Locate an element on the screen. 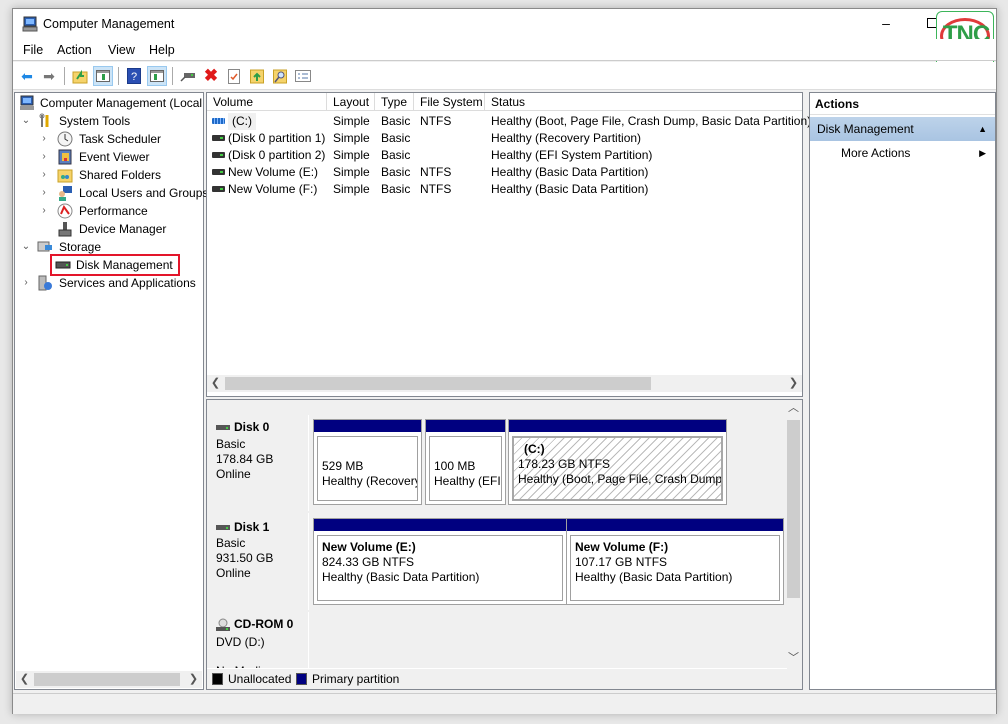  disk-0-label: Disk 0 Basic 178.84 GB Online is located at coordinates (259, 463).